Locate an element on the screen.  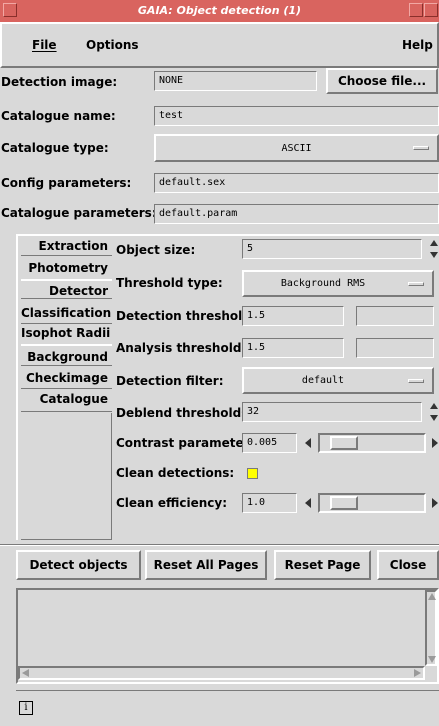
config-parameters-label: Config parameters: is located at coordinates (66, 183).